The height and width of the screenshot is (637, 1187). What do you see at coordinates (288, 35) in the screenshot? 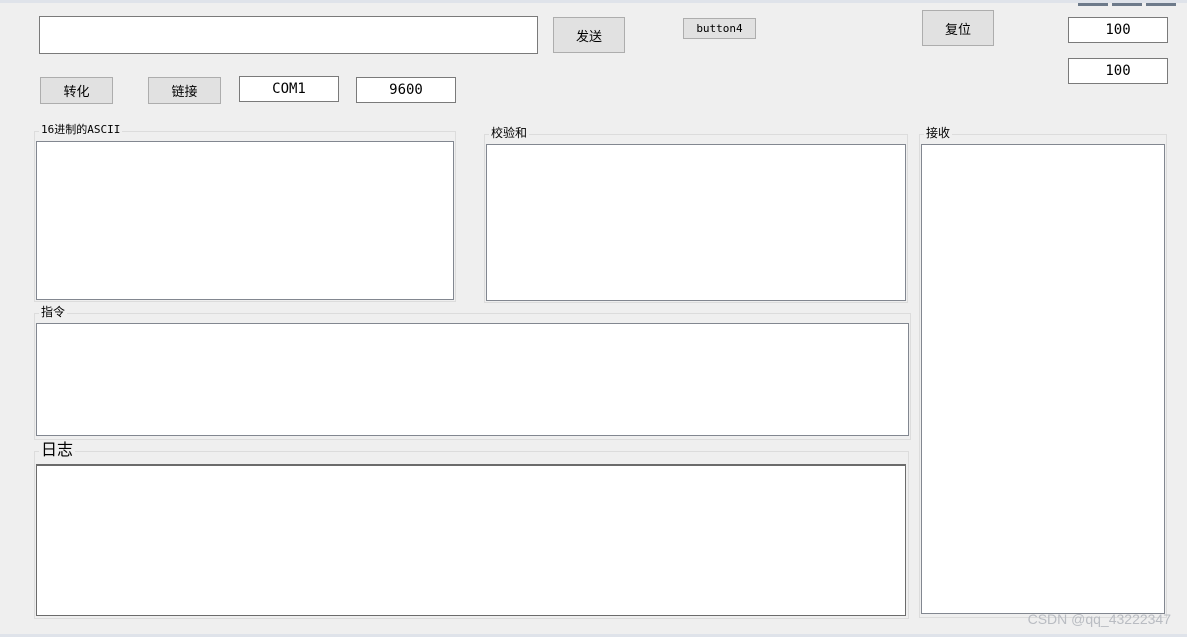
I see `send-text-input` at bounding box center [288, 35].